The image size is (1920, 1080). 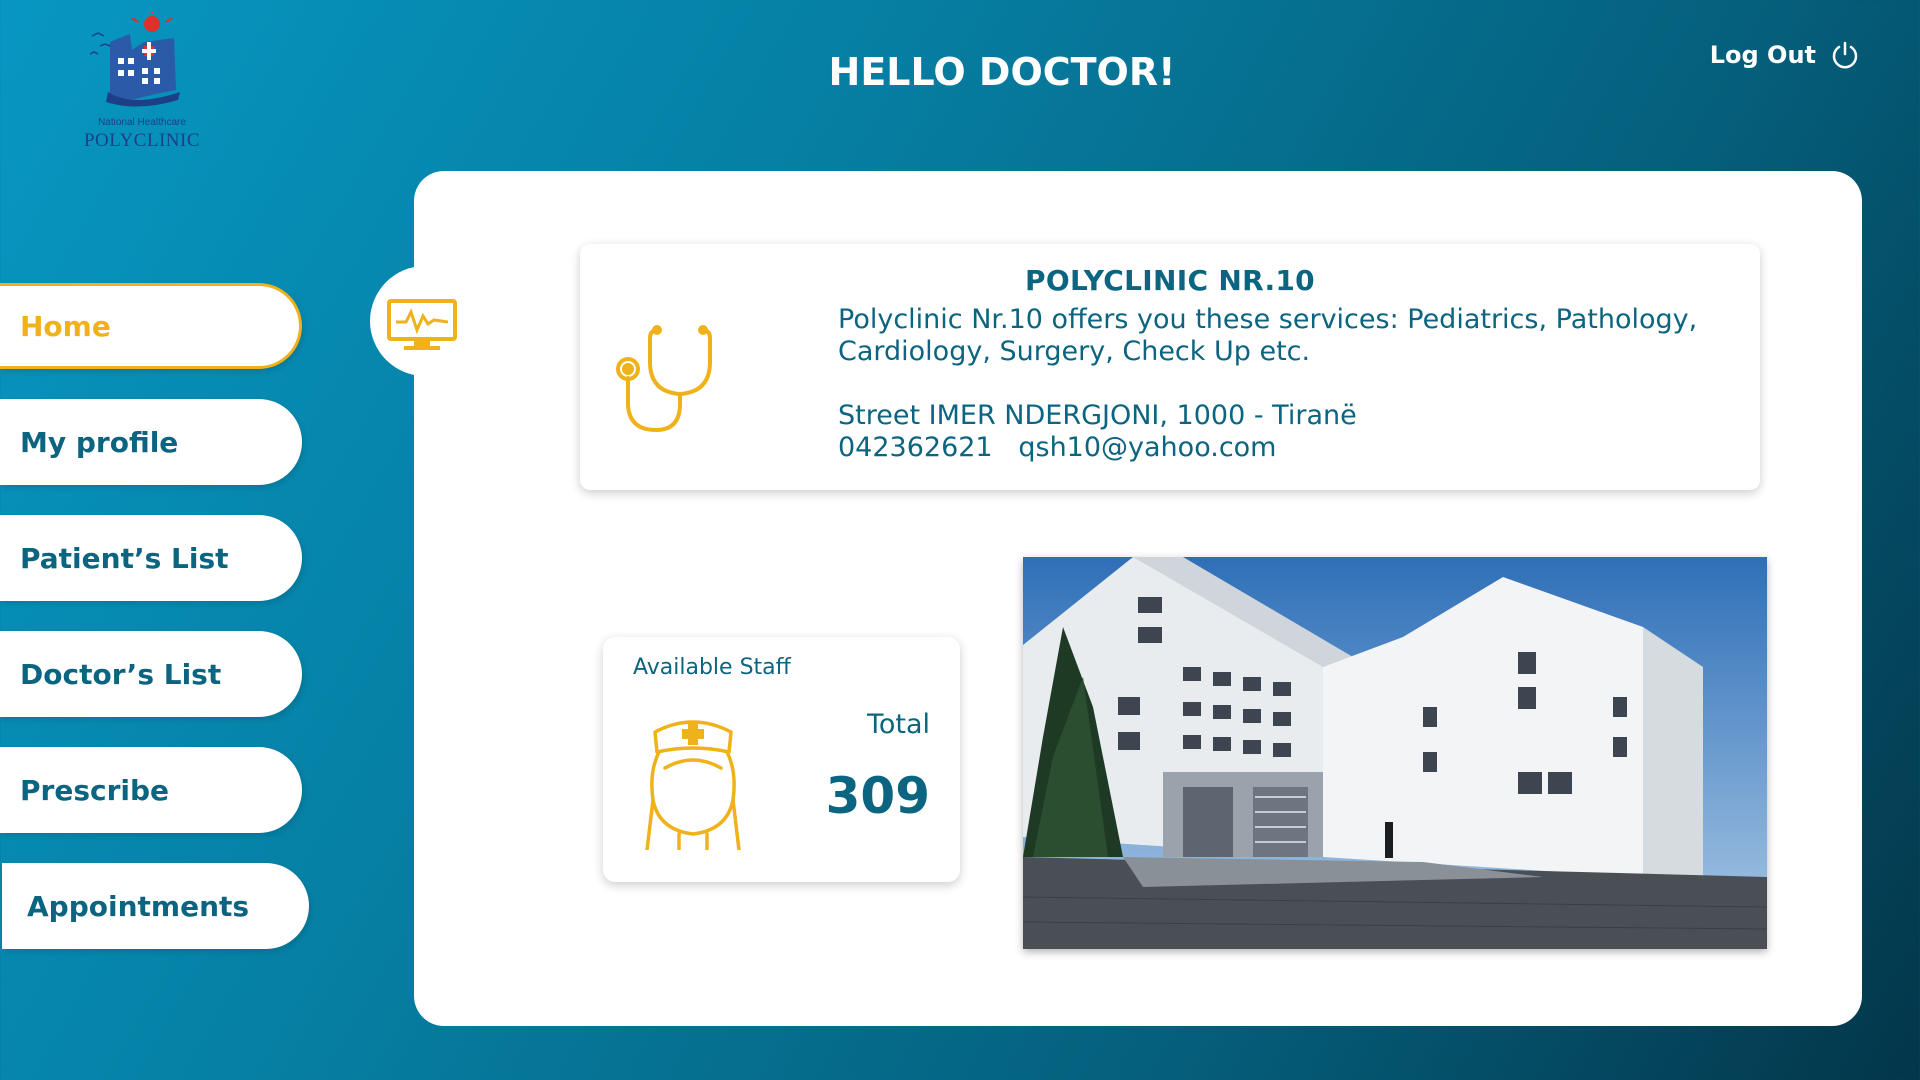 What do you see at coordinates (1097, 415) in the screenshot?
I see `address-text: Street IMER NDERGJONI, 1000 - Tiranë` at bounding box center [1097, 415].